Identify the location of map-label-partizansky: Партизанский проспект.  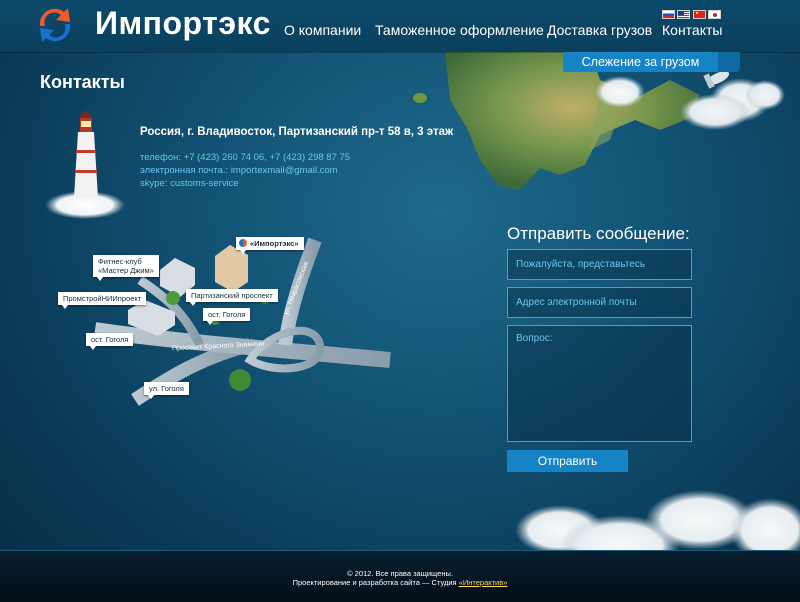
(232, 297).